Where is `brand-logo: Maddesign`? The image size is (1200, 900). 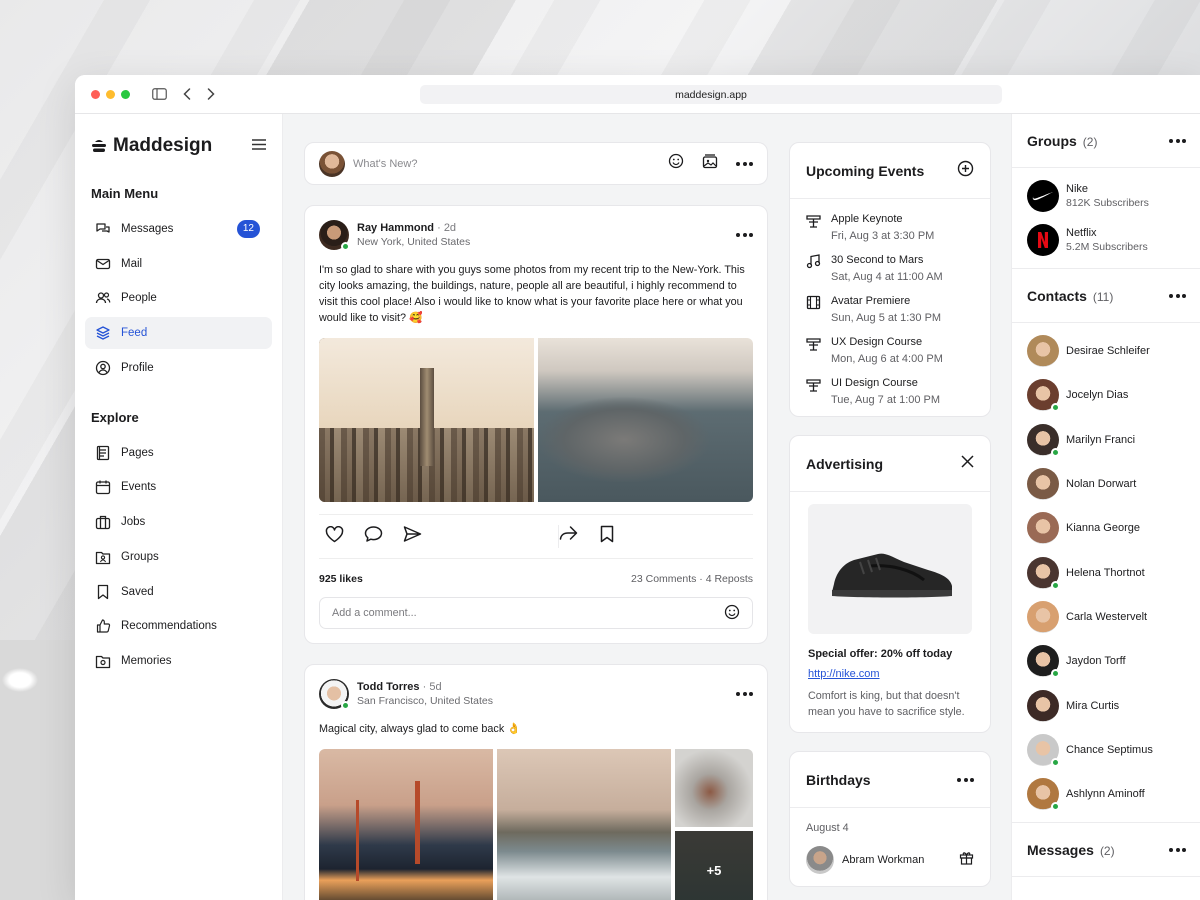 brand-logo: Maddesign is located at coordinates (151, 146).